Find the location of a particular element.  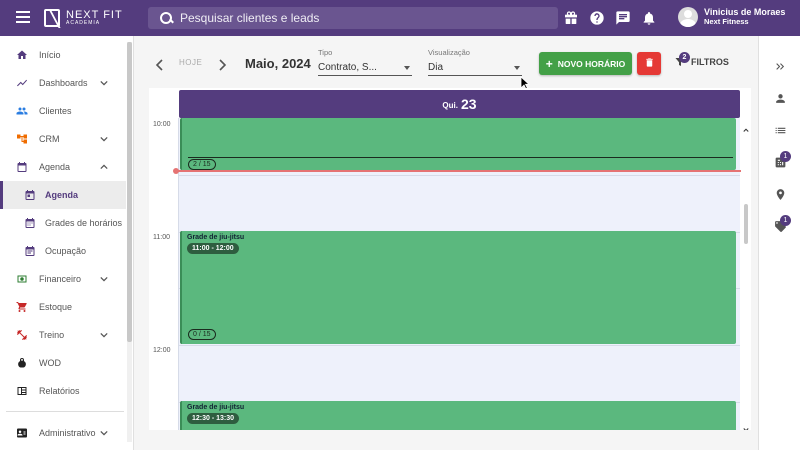

sidebar-item-grades-de-horarios: Grades de horários is located at coordinates (63, 223).